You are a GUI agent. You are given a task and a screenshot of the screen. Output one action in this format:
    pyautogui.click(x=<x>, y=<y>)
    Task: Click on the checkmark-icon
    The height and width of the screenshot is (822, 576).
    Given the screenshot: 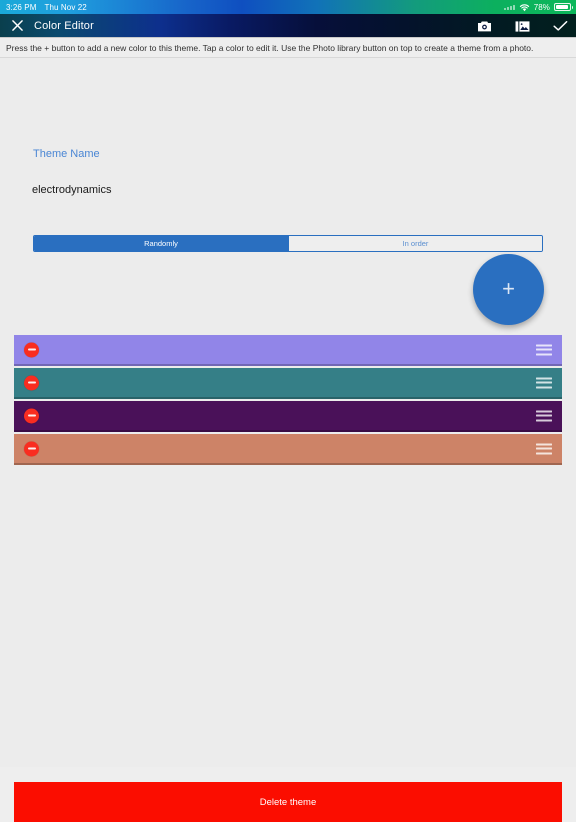 What is the action you would take?
    pyautogui.click(x=559, y=25)
    